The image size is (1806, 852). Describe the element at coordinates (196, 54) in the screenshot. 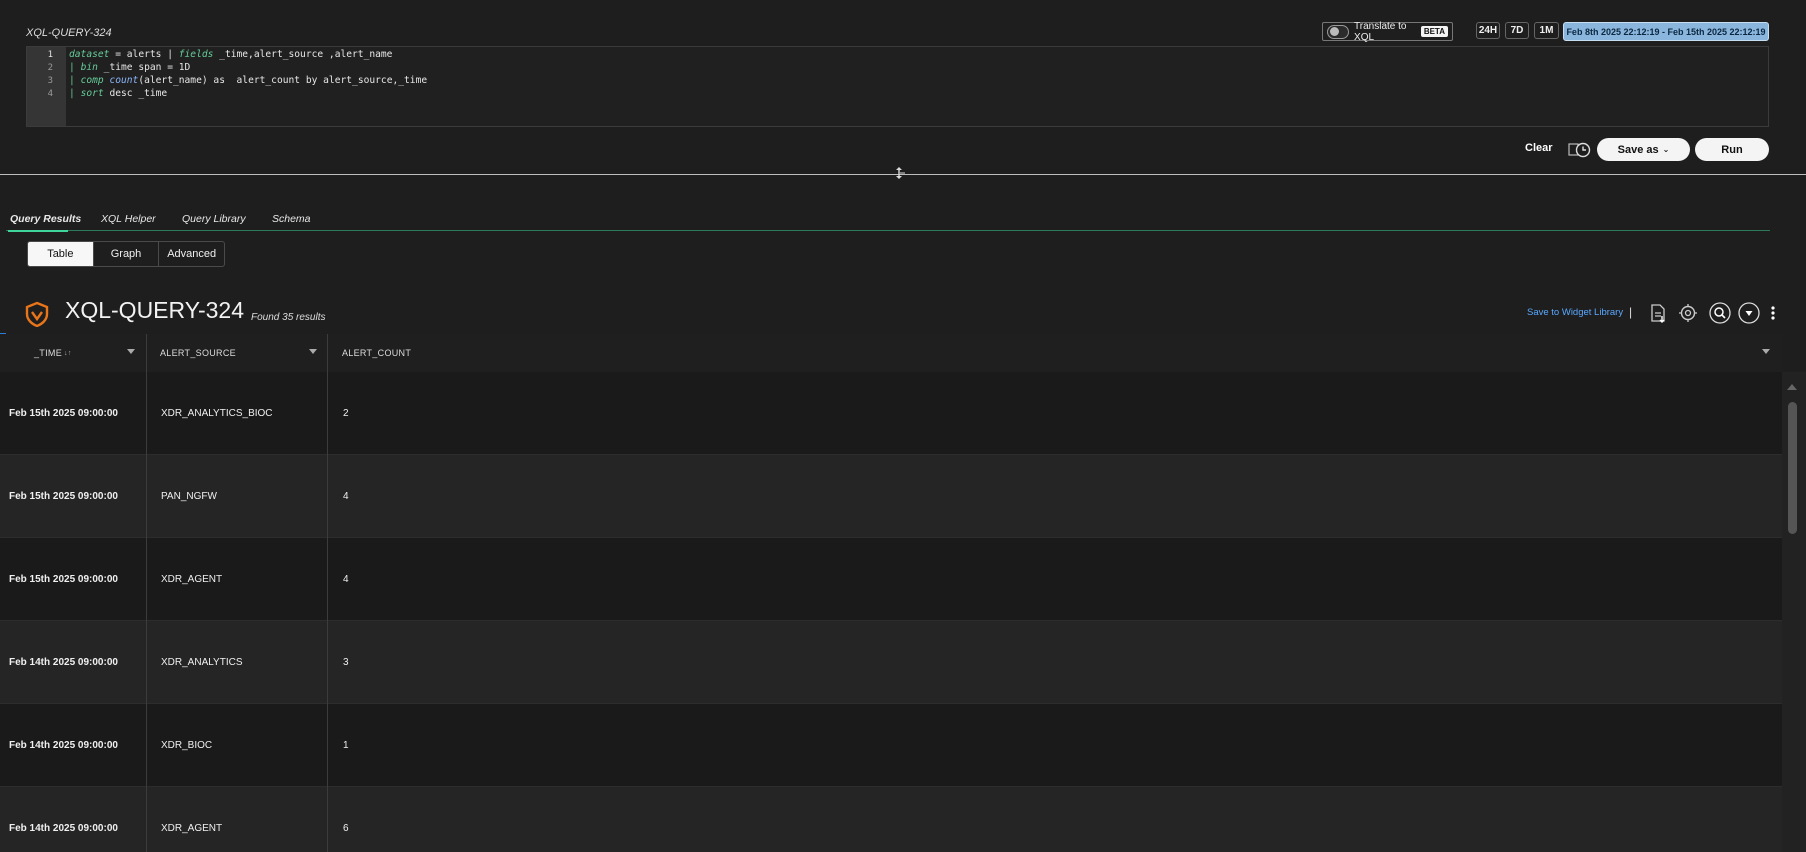

I see `code-keyword: fields` at that location.